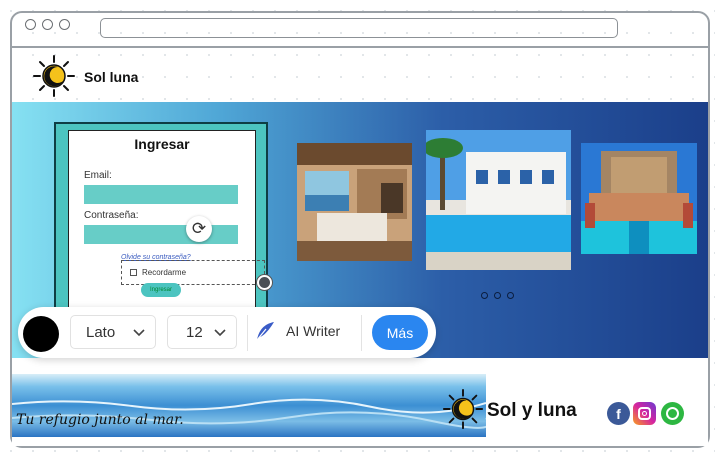 This screenshot has height=456, width=715. Describe the element at coordinates (313, 331) in the screenshot. I see `ai-writer-label: AI Writer` at that location.